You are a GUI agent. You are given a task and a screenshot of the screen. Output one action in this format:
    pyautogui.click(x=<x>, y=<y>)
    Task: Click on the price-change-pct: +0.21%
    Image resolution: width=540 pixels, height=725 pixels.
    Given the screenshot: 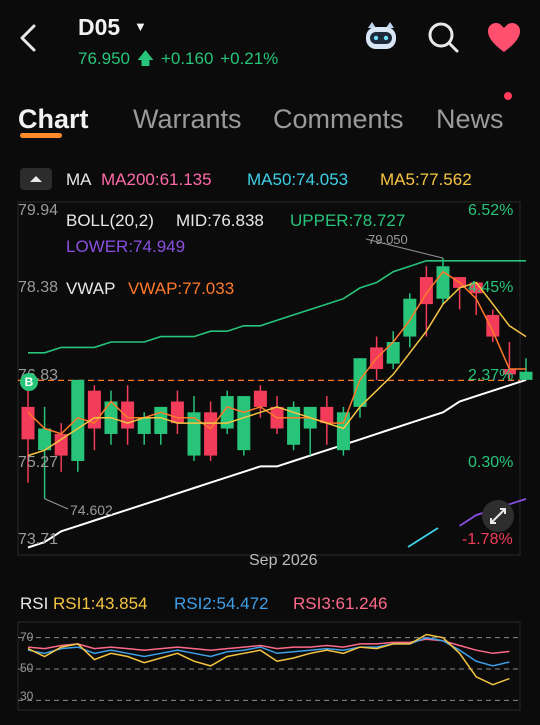 What is the action you would take?
    pyautogui.click(x=249, y=58)
    